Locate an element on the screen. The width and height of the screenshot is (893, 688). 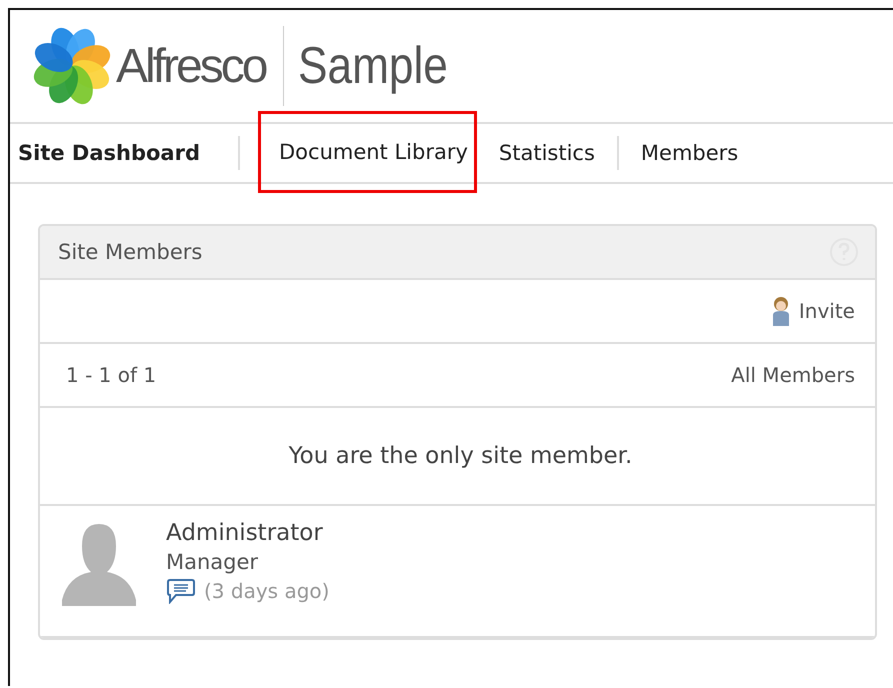
invite-link: Invite is located at coordinates (812, 311).